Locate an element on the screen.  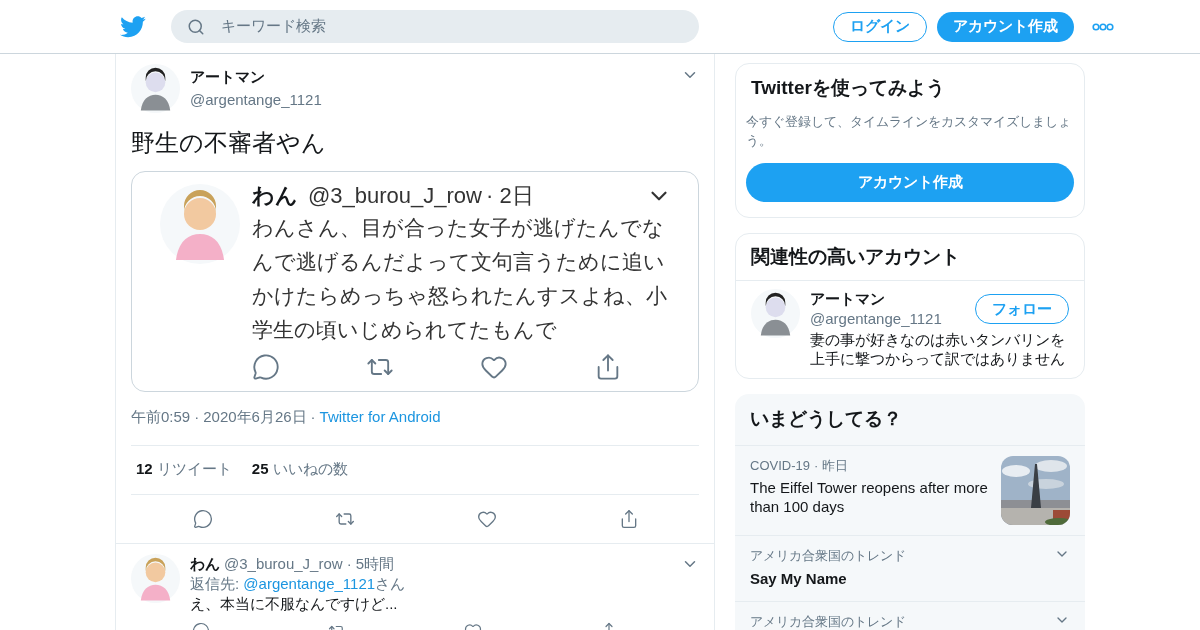
search-field: キーワード検索 is located at coordinates (435, 26).